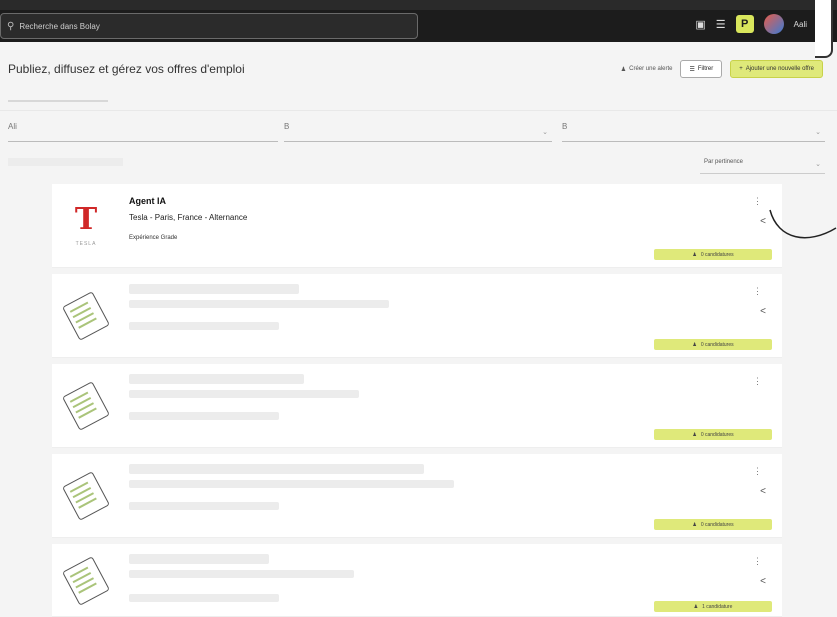 The image size is (837, 617). What do you see at coordinates (779, 69) in the screenshot?
I see `add-offer-label: Ajouter une nouvelle offre` at bounding box center [779, 69].